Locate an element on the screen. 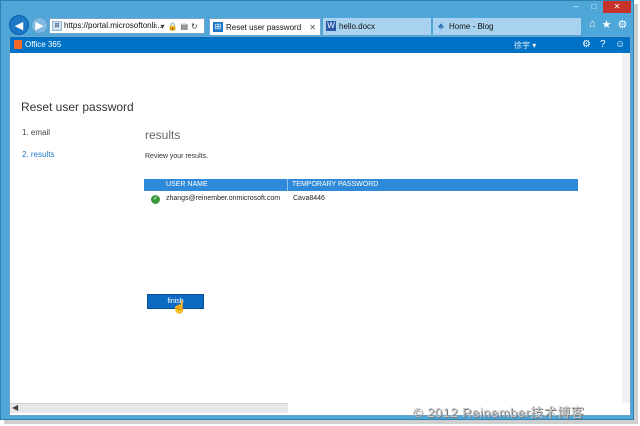 The image size is (640, 426). star-icon: ★ is located at coordinates (607, 24).